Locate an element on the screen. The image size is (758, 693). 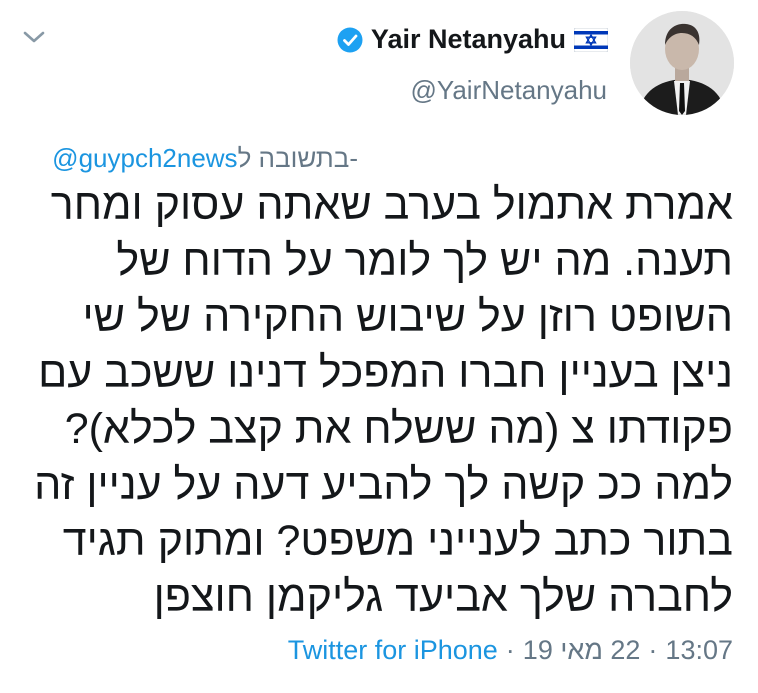
tweet-footer: Twitter for iPhone · 22 מאי 19 · 13:07 is located at coordinates (510, 650).